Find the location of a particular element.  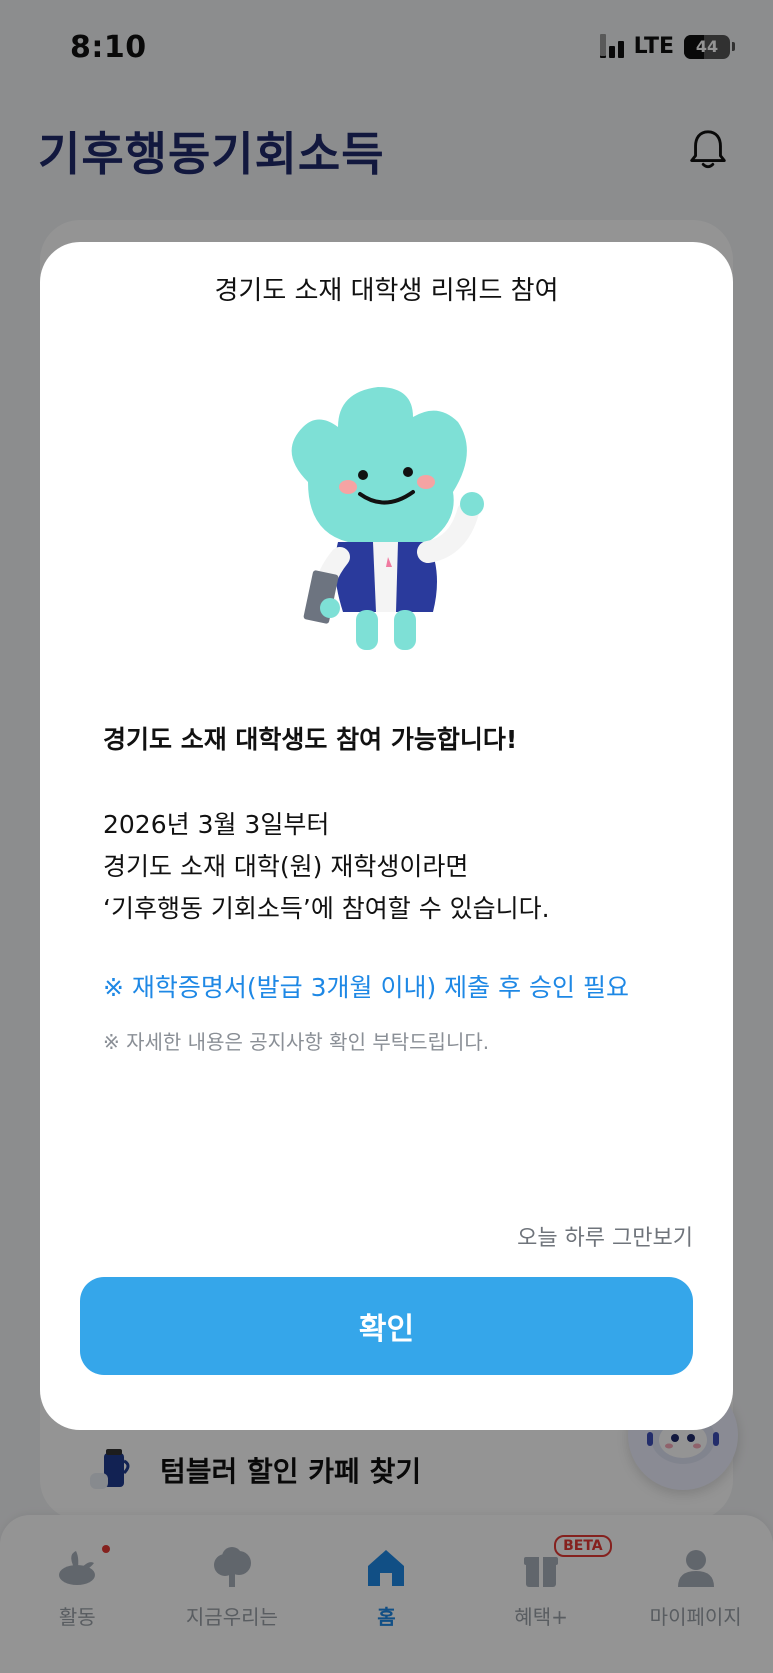

mascot-illustration is located at coordinates (387, 518).